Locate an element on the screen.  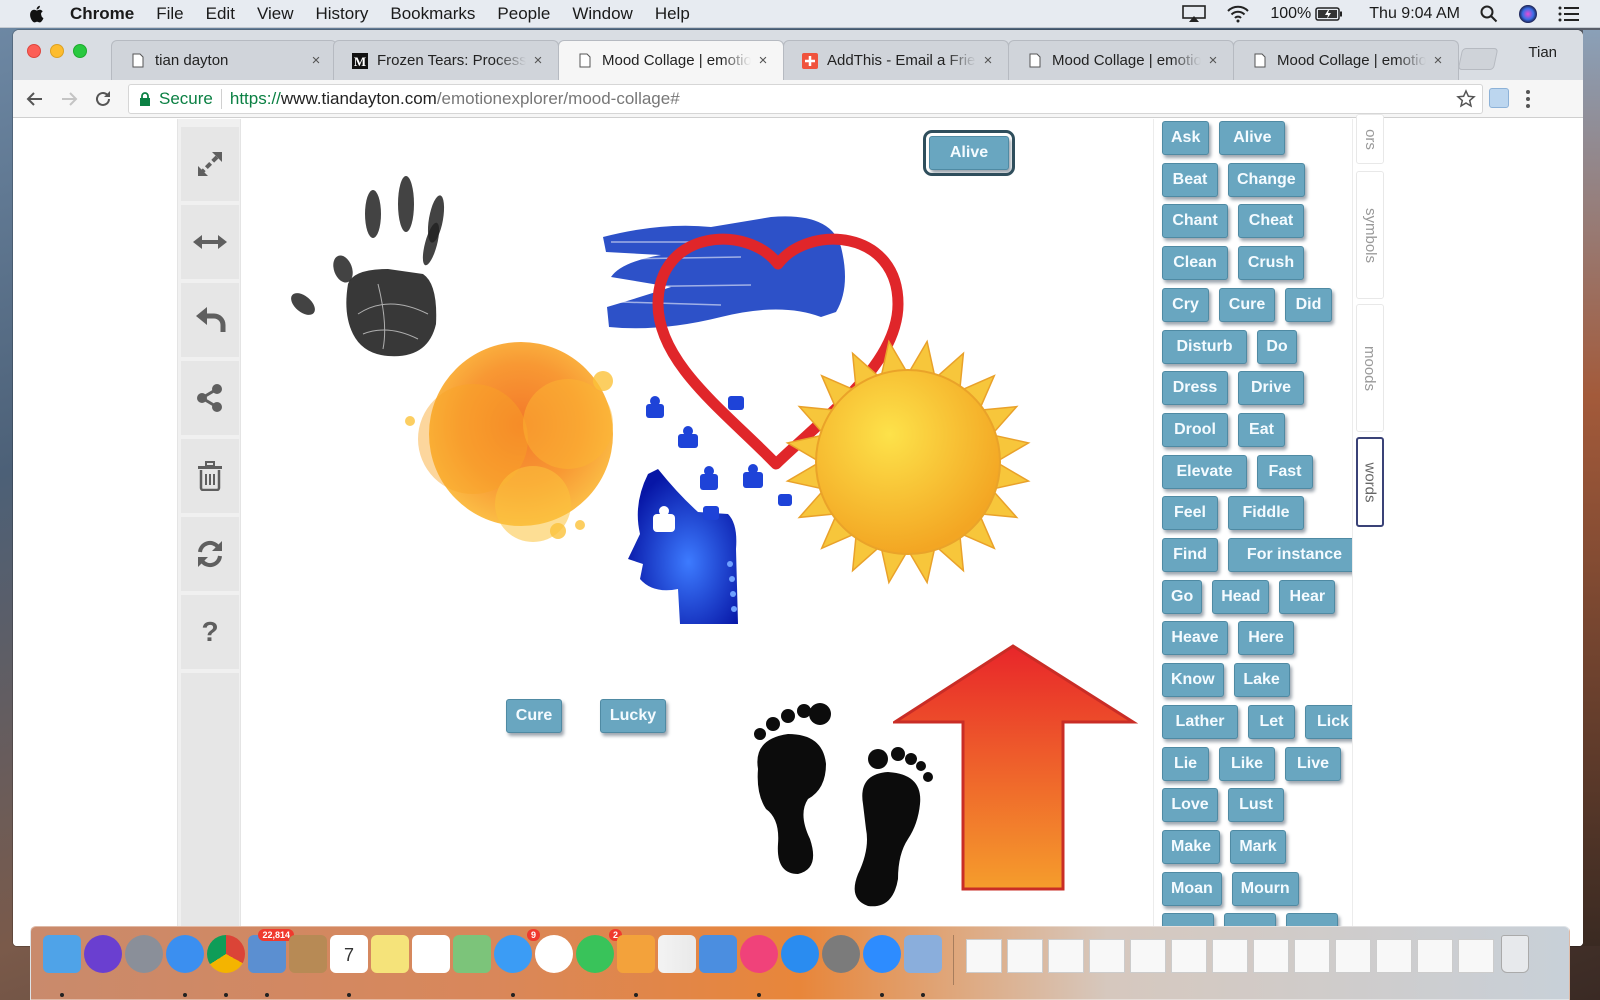
word-chip-cry: Cry is located at coordinates (1185, 304).